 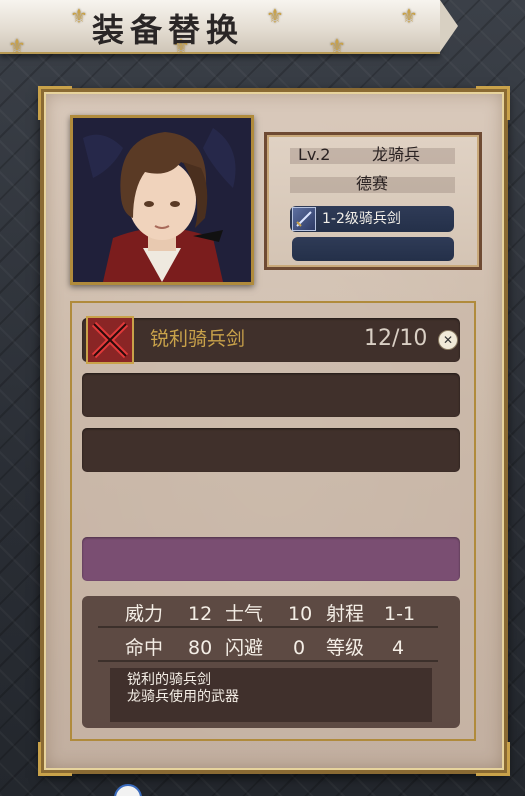 What do you see at coordinates (144, 648) in the screenshot?
I see `stat-label-hit: 命中` at bounding box center [144, 648].